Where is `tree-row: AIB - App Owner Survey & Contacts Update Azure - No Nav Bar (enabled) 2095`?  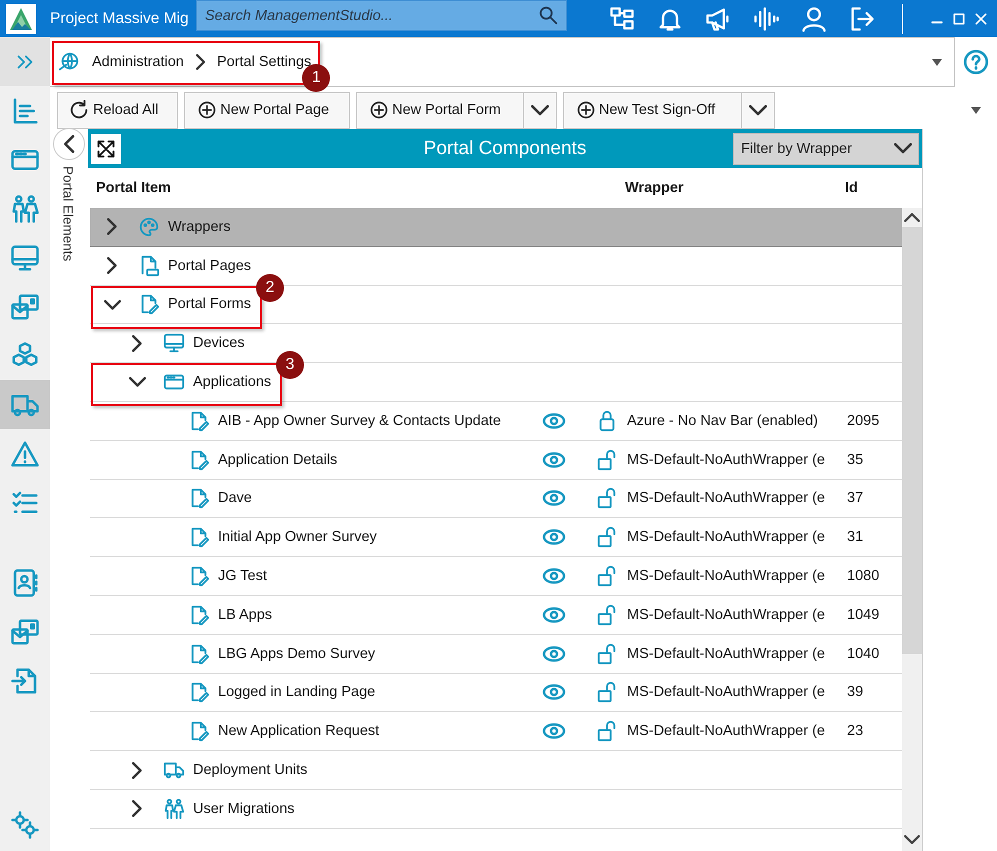 tree-row: AIB - App Owner Survey & Contacts Update Azure - No Nav Bar (enabled) 2095 is located at coordinates (496, 421).